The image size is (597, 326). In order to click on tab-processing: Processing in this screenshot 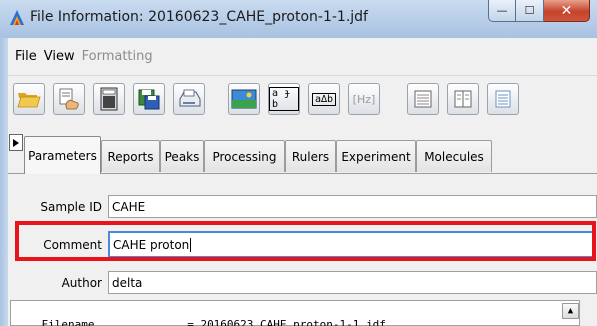, I will do `click(244, 156)`.